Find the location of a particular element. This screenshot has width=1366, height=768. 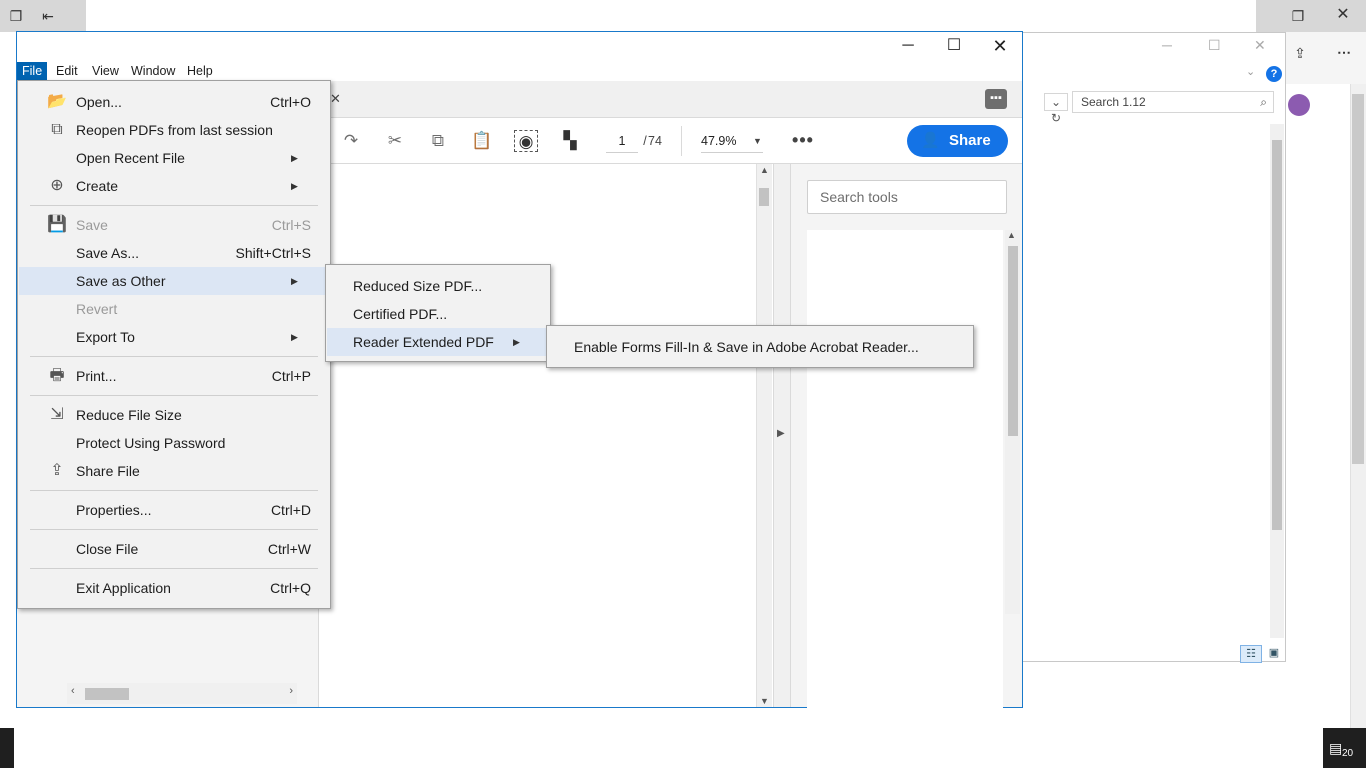

reopen-icon: ⧉ is located at coordinates (57, 129).